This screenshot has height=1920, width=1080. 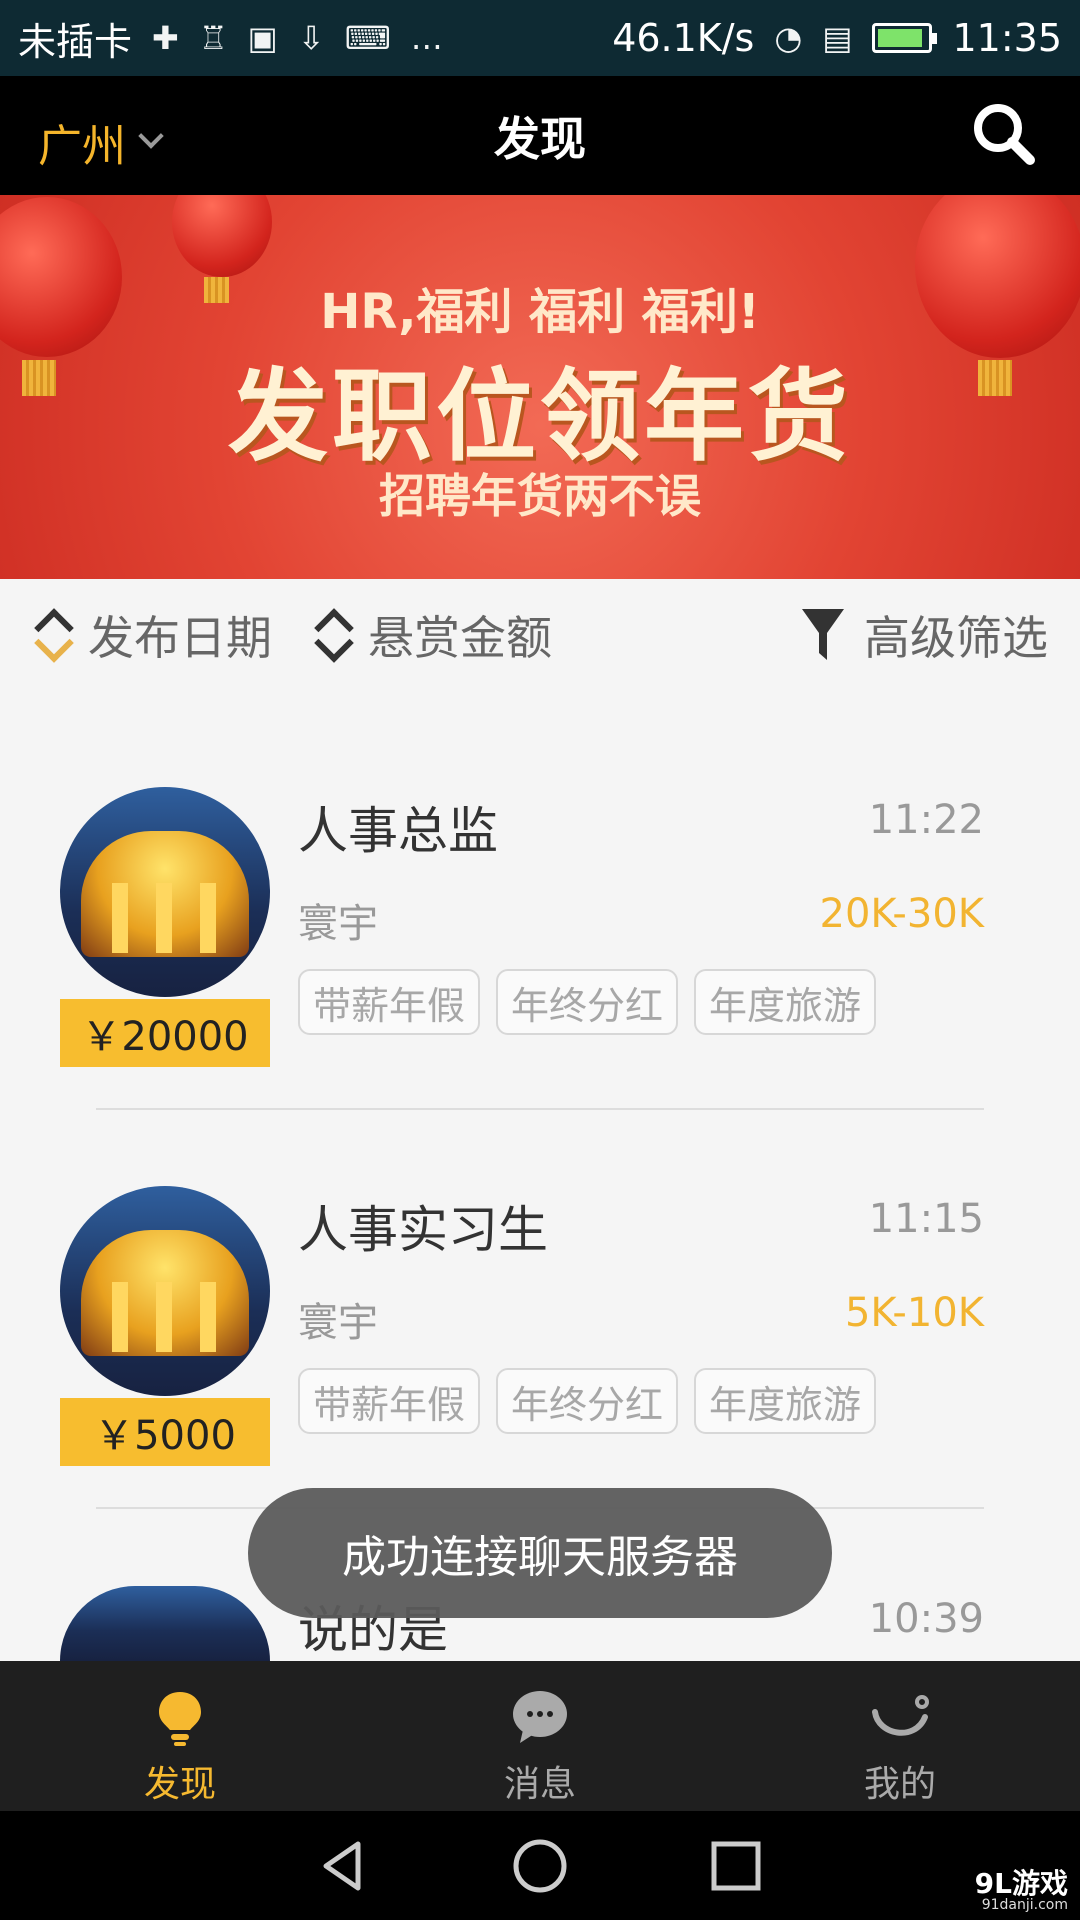 What do you see at coordinates (926, 820) in the screenshot?
I see `job-time: 11:22` at bounding box center [926, 820].